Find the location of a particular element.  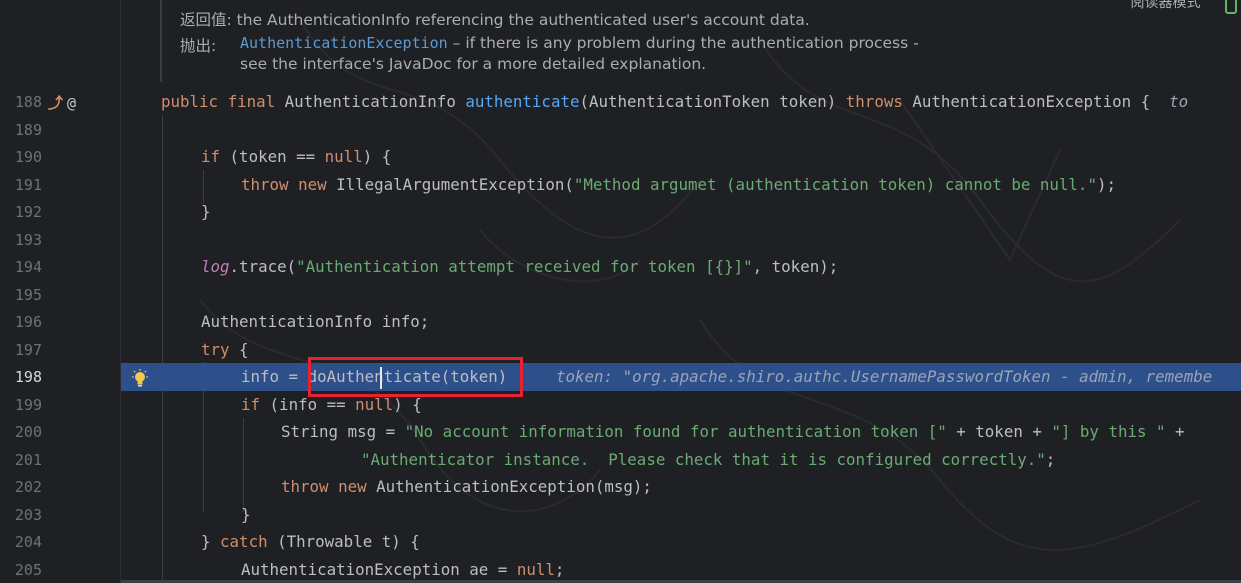

code-line-204: } catch (Throwable t) { is located at coordinates (681, 542).